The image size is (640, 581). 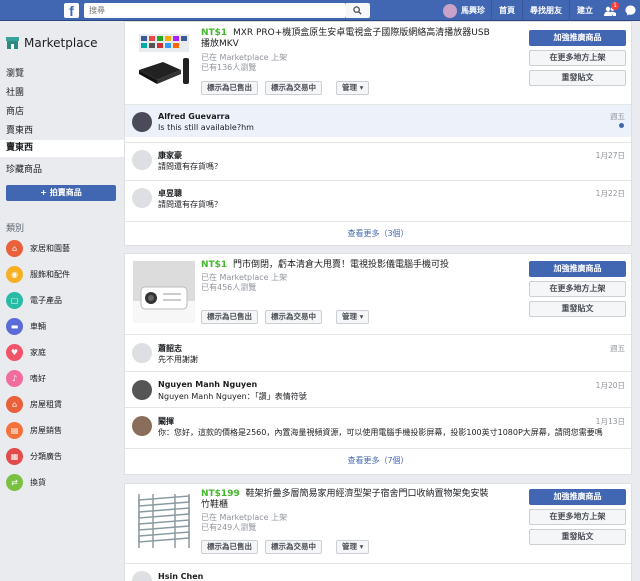 What do you see at coordinates (14, 456) in the screenshot?
I see `gift-icon: ▦` at bounding box center [14, 456].